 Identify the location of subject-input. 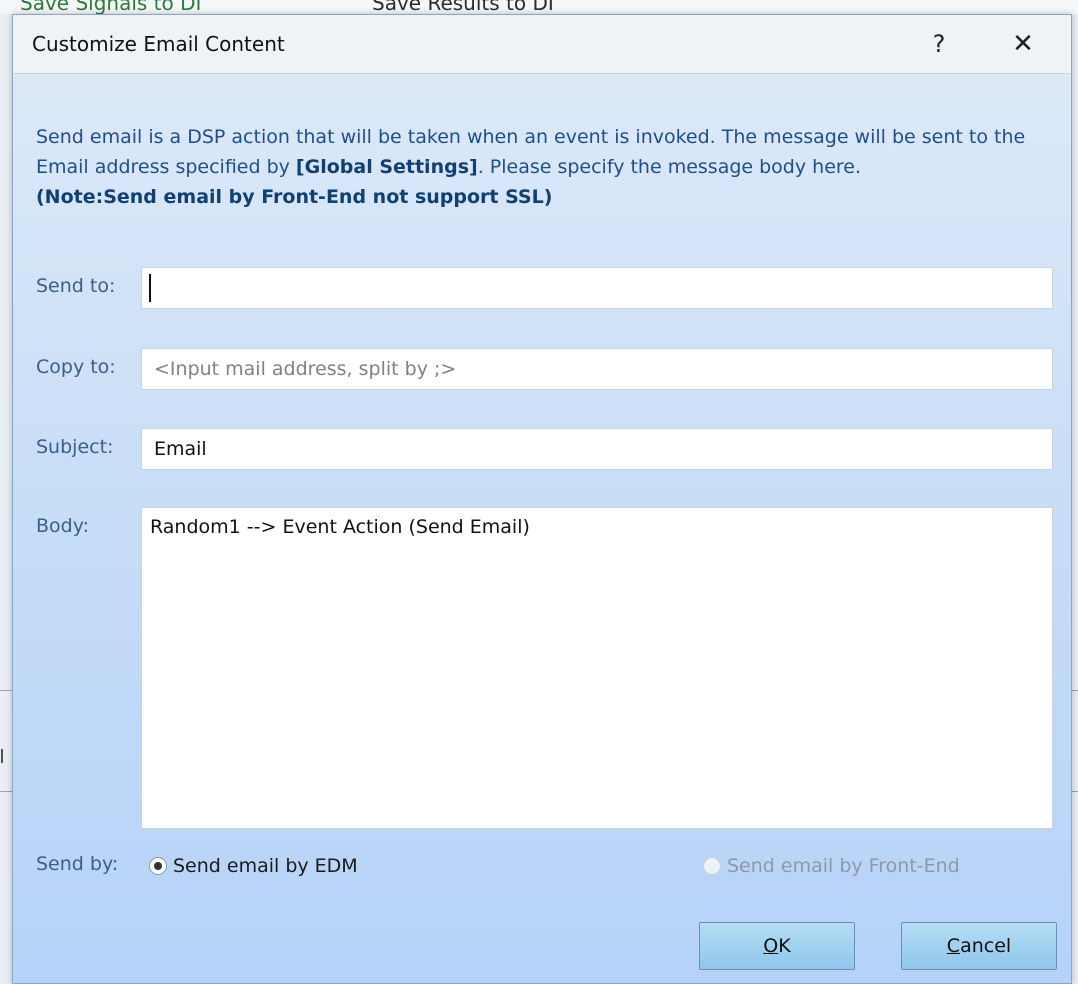
(597, 449).